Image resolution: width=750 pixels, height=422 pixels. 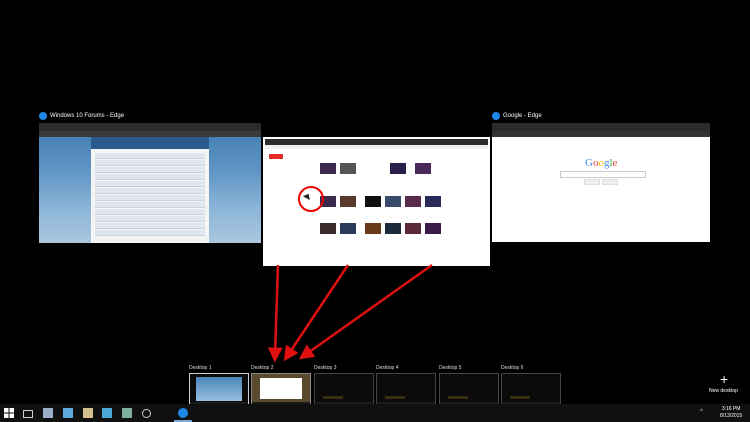 I want to click on network-icon, so click(x=127, y=413).